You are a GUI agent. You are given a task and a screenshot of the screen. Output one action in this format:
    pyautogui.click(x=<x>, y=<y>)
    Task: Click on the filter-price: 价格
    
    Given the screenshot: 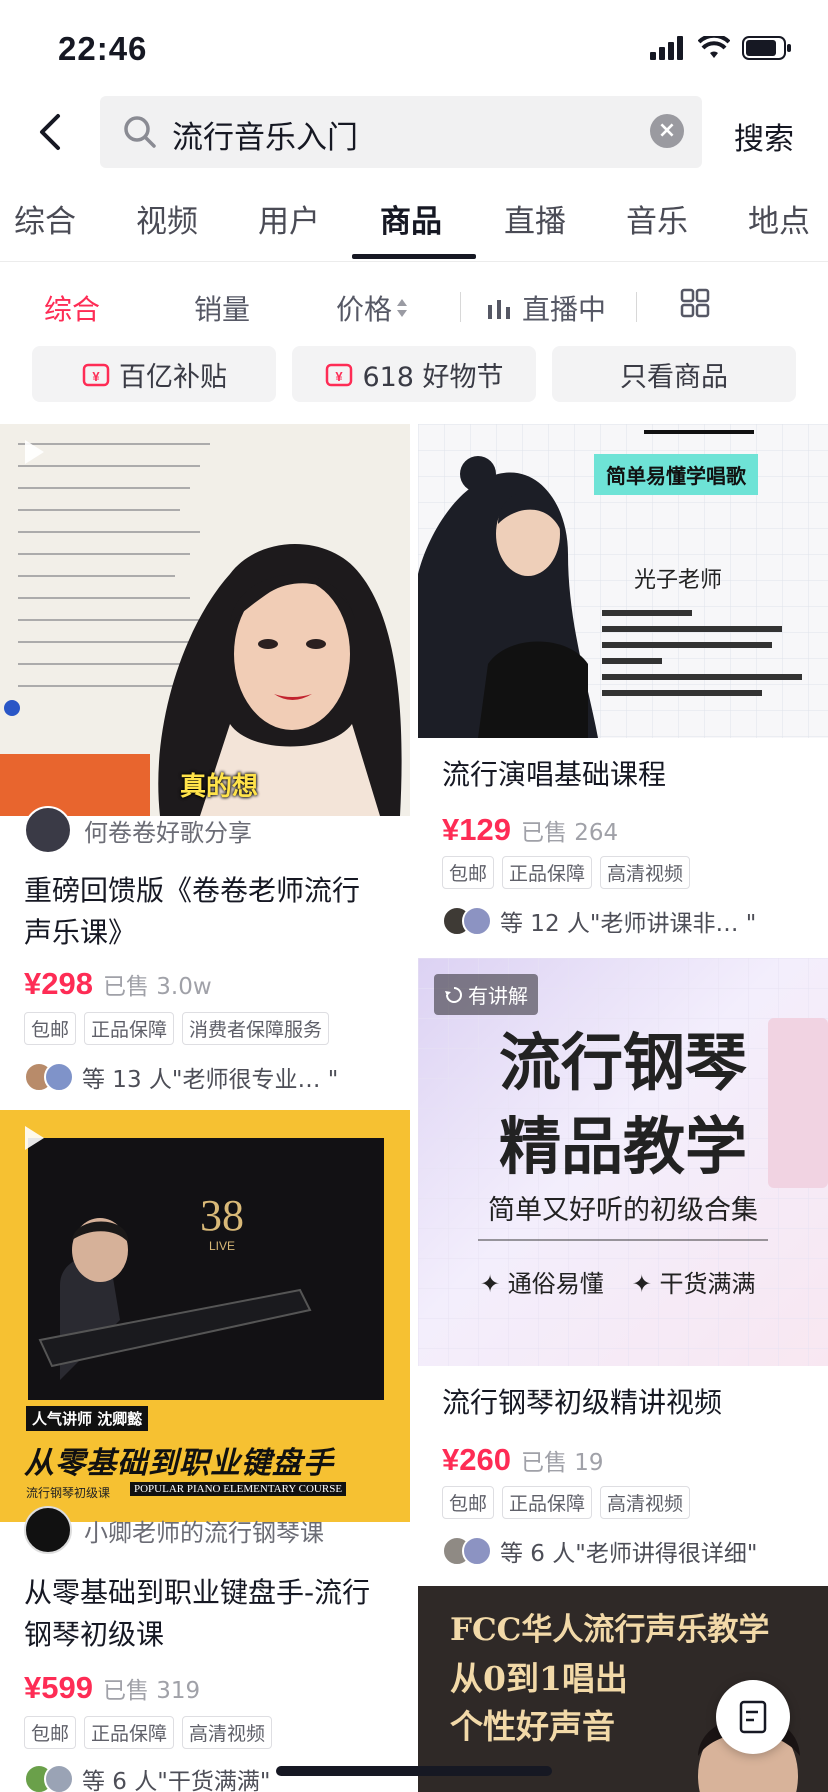 What is the action you would take?
    pyautogui.click(x=372, y=308)
    